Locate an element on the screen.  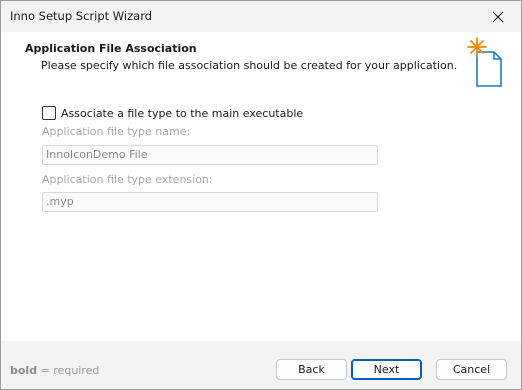
file-type-extension-input: .myp is located at coordinates (210, 202).